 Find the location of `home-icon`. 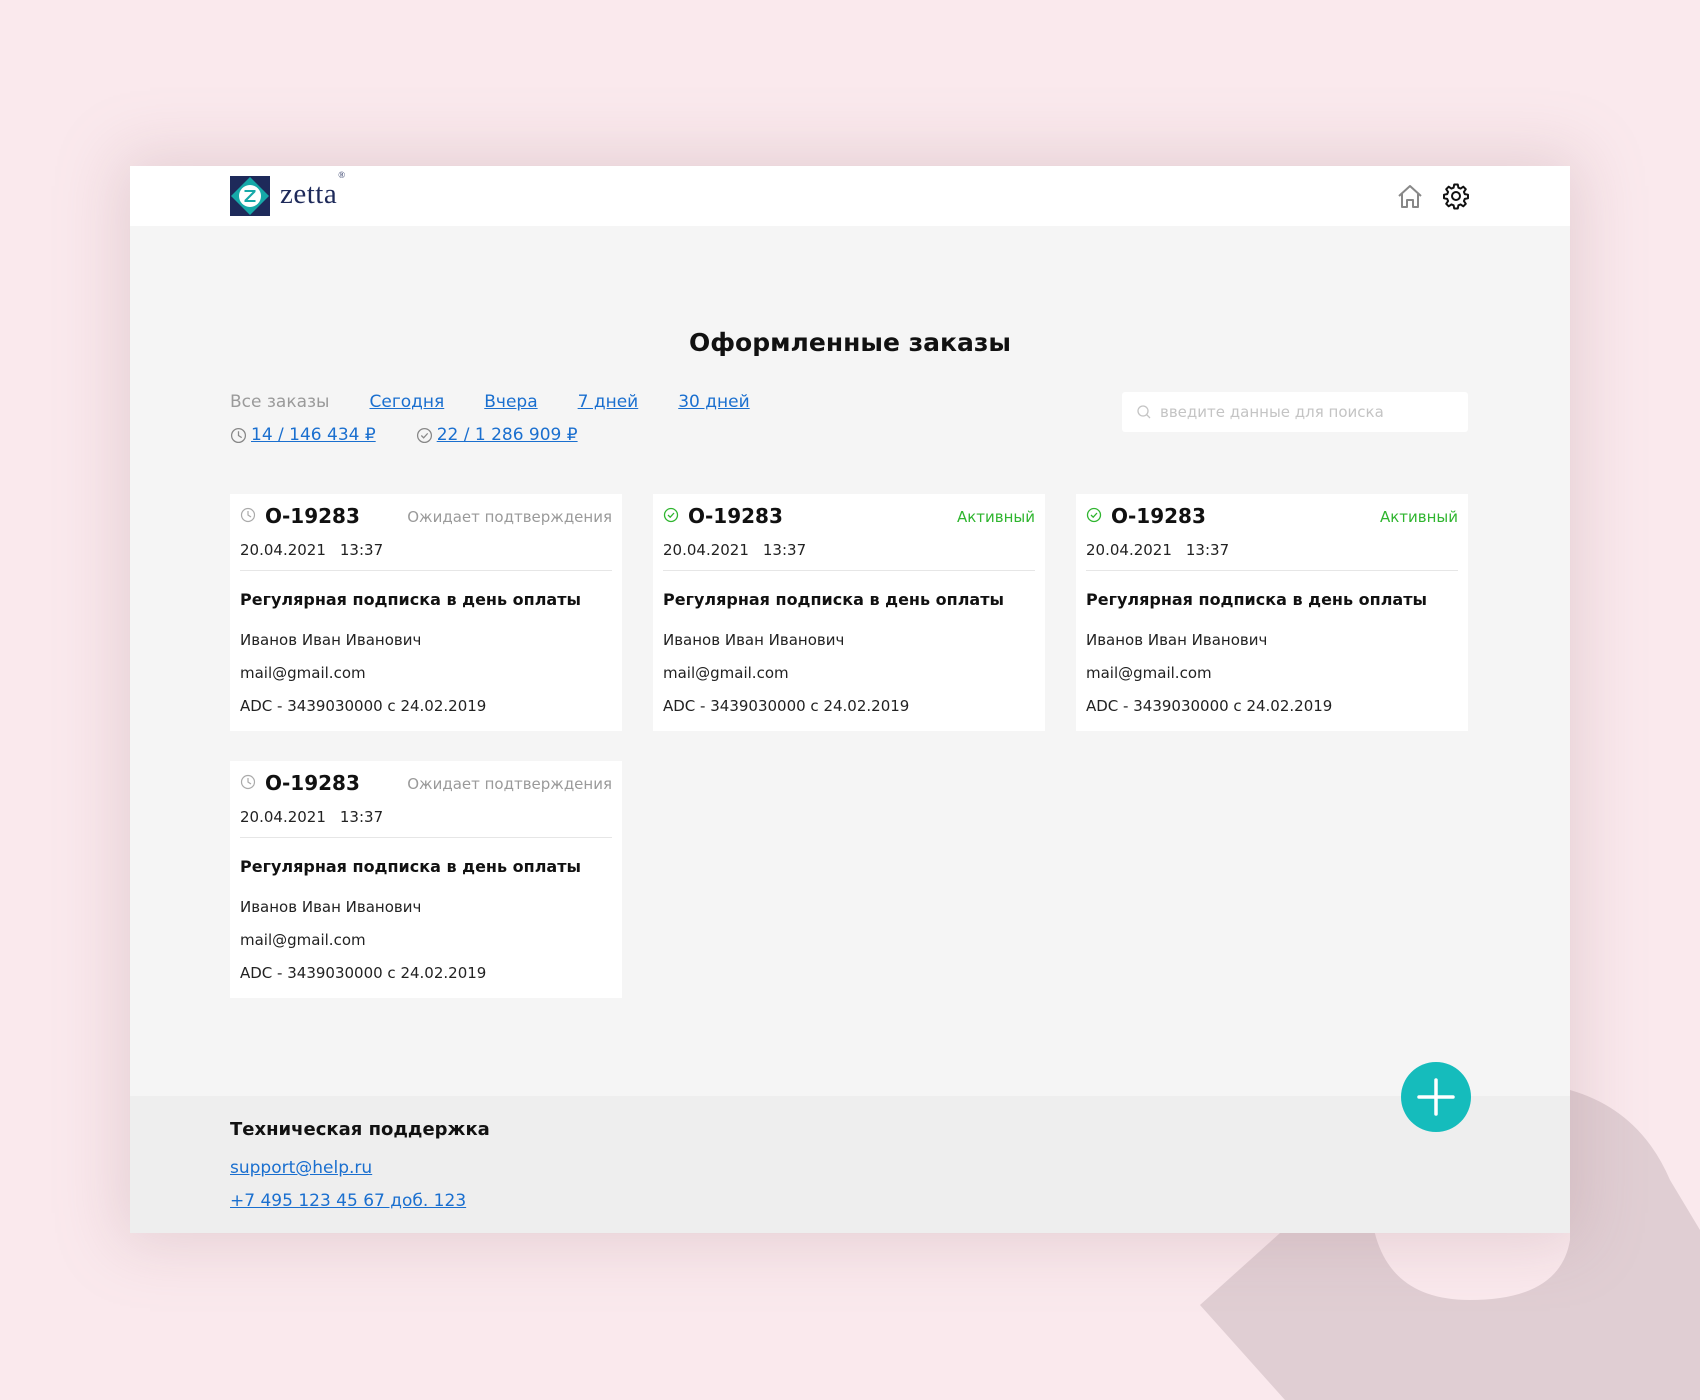

home-icon is located at coordinates (1410, 196).